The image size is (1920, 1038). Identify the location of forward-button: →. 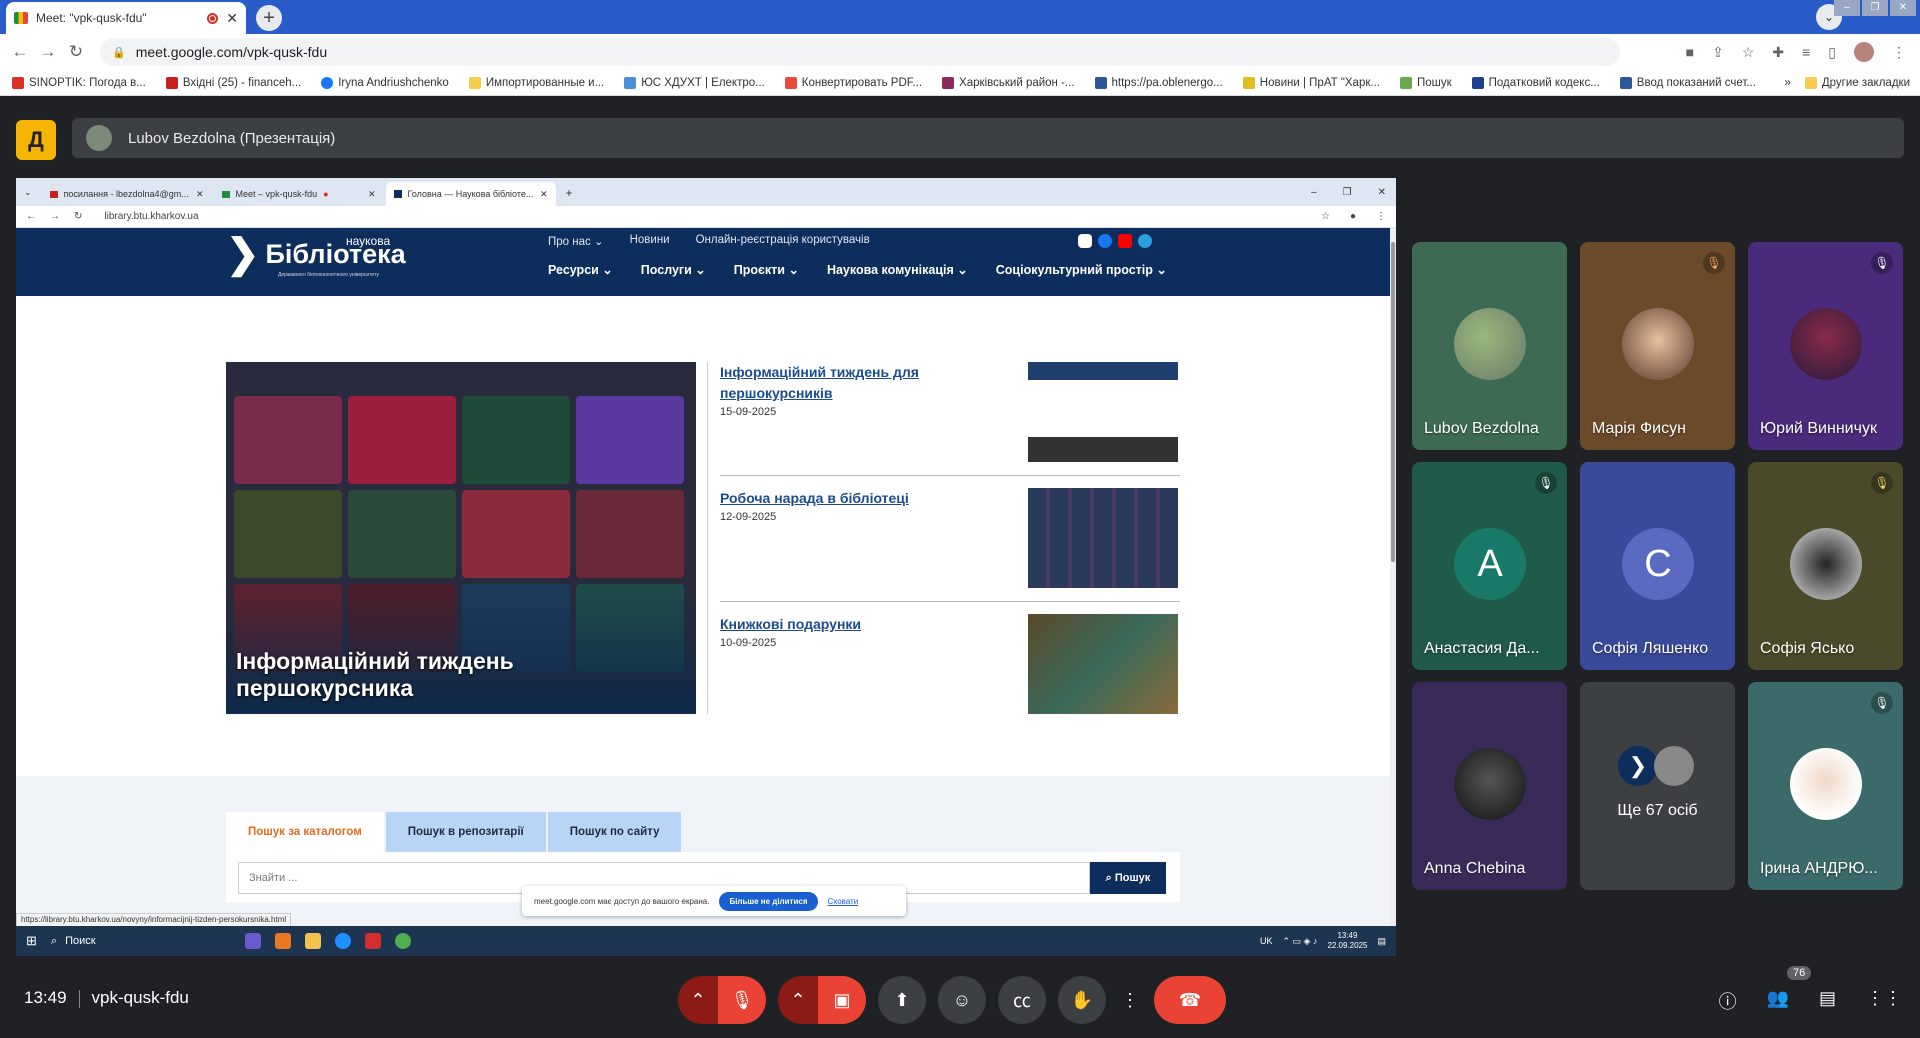
(48, 52).